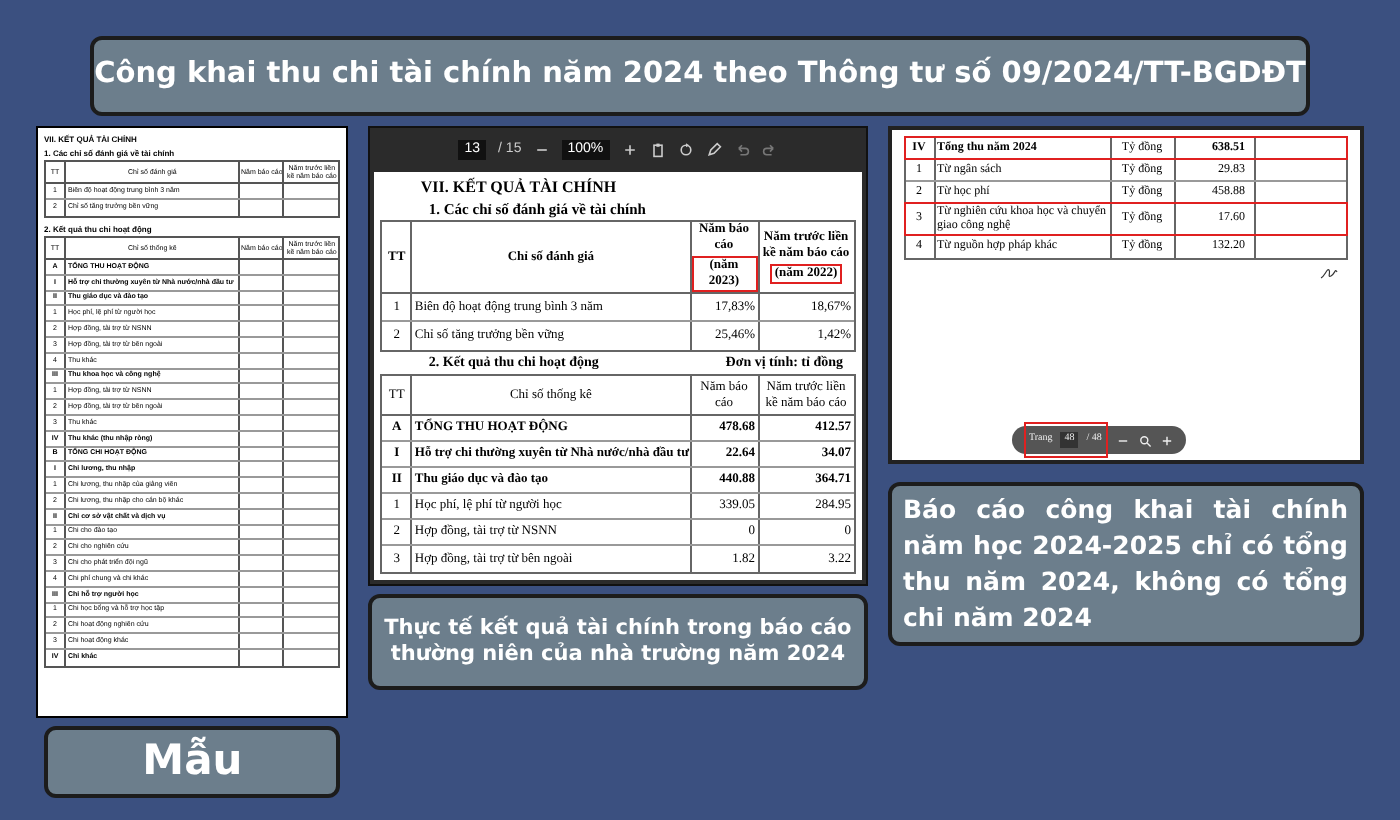 This screenshot has width=1400, height=820. What do you see at coordinates (657, 150) in the screenshot?
I see `clipboard-icon` at bounding box center [657, 150].